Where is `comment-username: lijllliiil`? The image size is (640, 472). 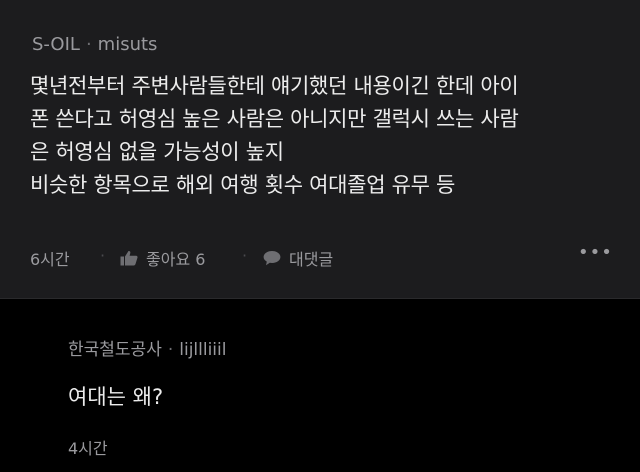
comment-username: lijllliiil is located at coordinates (203, 350).